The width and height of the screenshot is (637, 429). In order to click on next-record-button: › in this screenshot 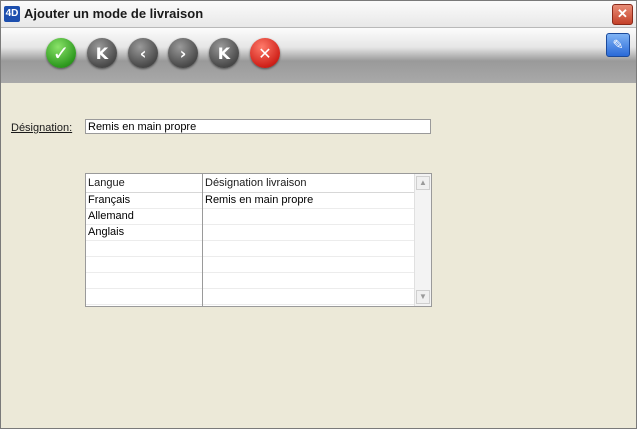, I will do `click(183, 53)`.